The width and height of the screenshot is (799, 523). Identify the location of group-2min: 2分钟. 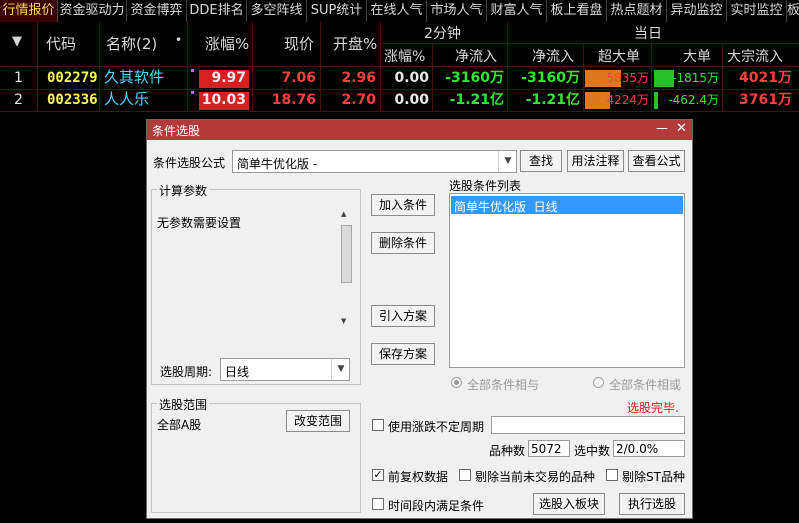
(442, 34).